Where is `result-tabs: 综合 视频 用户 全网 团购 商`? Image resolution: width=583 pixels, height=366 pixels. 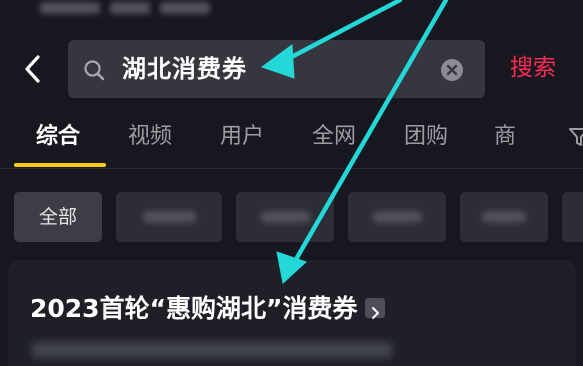 result-tabs: 综合 视频 用户 全网 团购 商 is located at coordinates (291, 143).